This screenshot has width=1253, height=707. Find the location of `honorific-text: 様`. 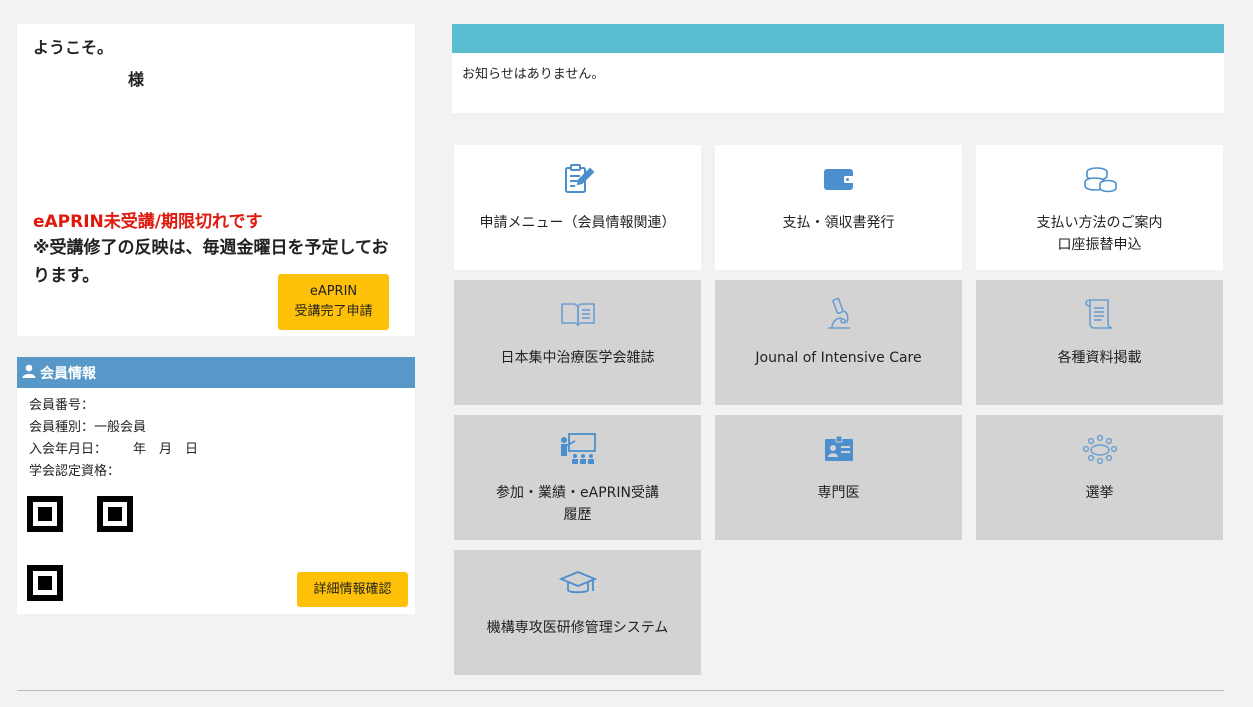

honorific-text: 様 is located at coordinates (136, 79).